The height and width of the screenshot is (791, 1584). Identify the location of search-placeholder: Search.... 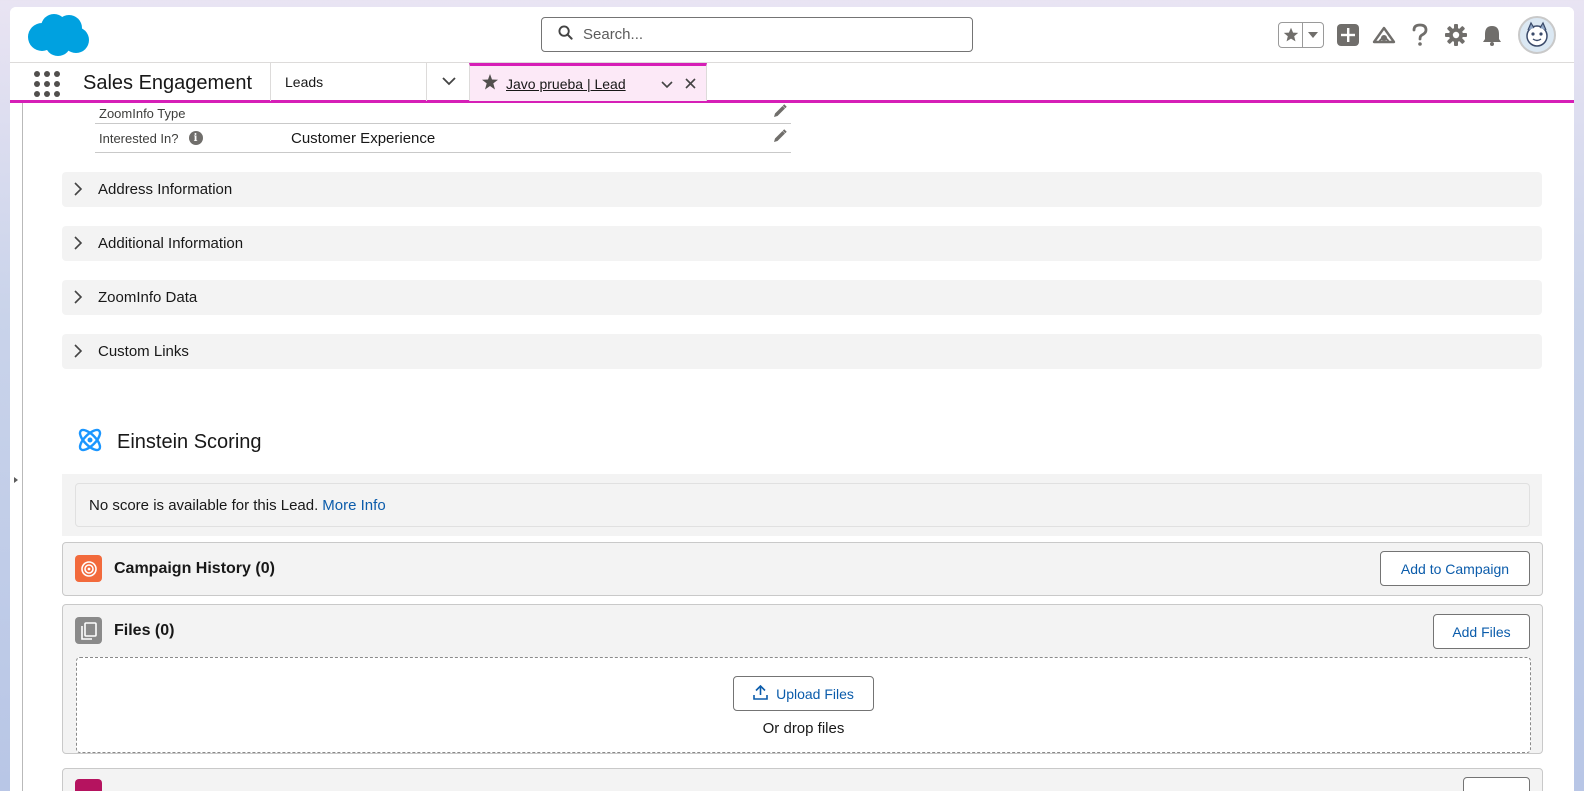
(613, 34).